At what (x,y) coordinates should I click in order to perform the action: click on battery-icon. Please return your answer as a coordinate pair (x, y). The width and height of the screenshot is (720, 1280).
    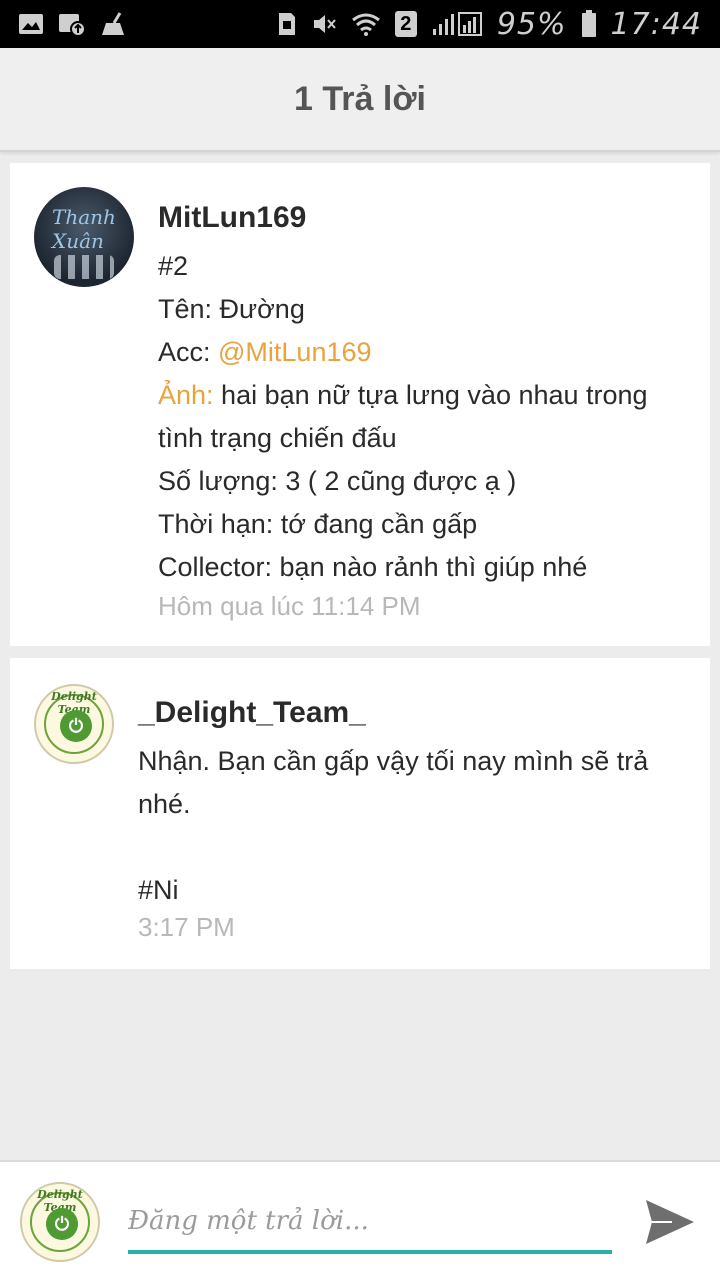
    Looking at the image, I should click on (589, 24).